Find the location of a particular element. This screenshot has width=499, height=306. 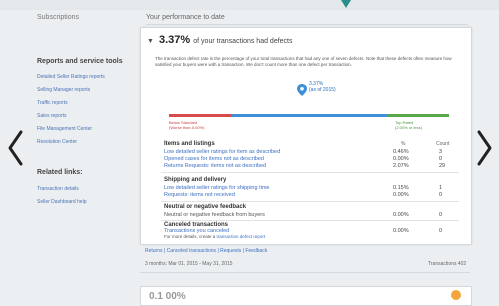

sidebar-reports-heading: Reports and service tools is located at coordinates (80, 61).